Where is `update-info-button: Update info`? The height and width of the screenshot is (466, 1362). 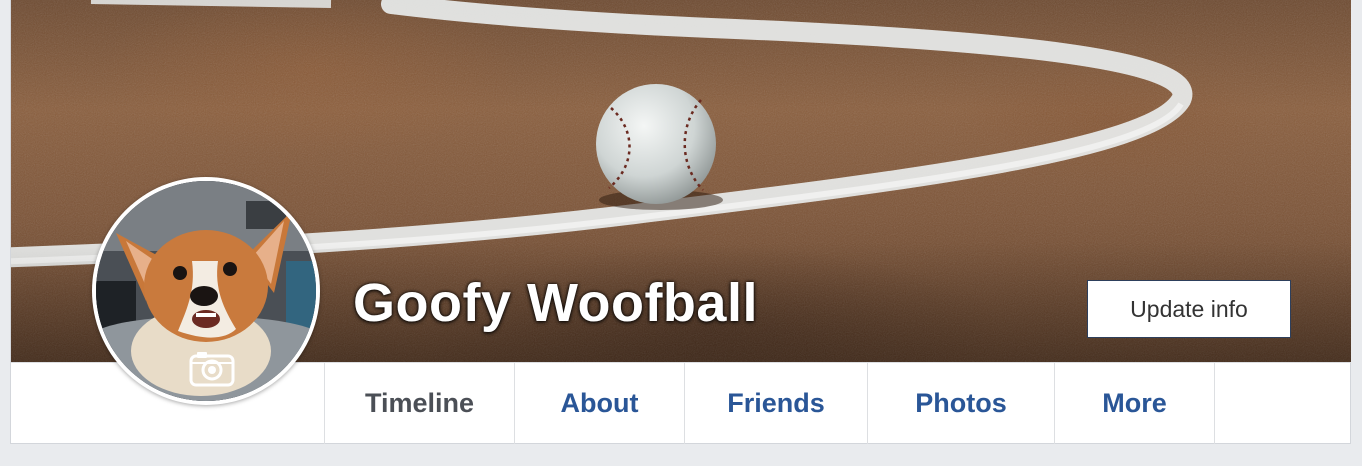
update-info-button: Update info is located at coordinates (1189, 309).